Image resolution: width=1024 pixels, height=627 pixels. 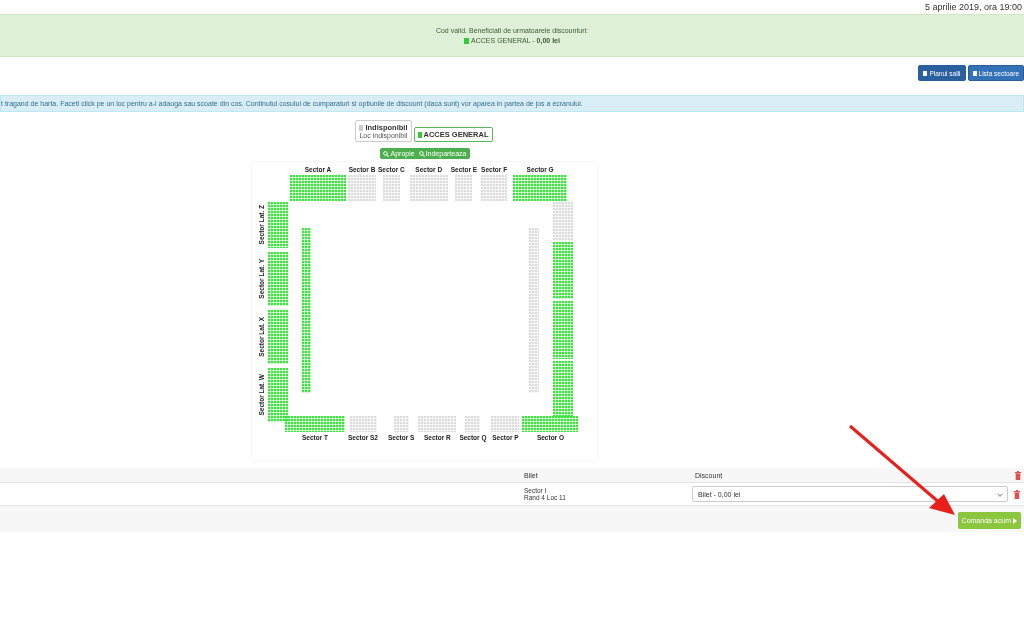 What do you see at coordinates (973, 7) in the screenshot?
I see `event-date: 5 aprilie 2019, ora 19:00` at bounding box center [973, 7].